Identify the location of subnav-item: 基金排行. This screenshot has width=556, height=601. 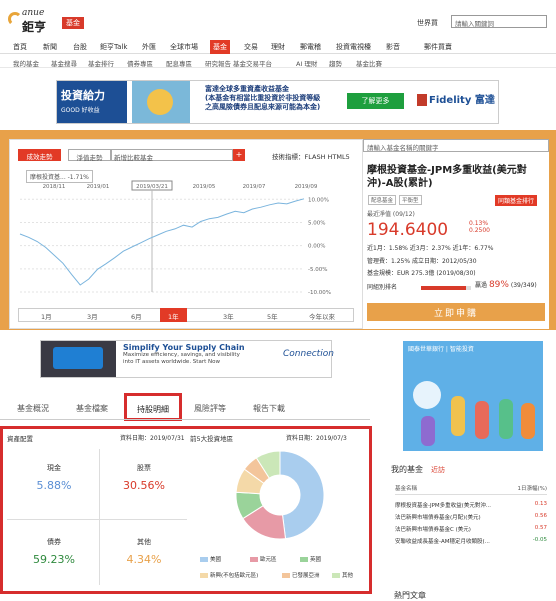
(101, 63).